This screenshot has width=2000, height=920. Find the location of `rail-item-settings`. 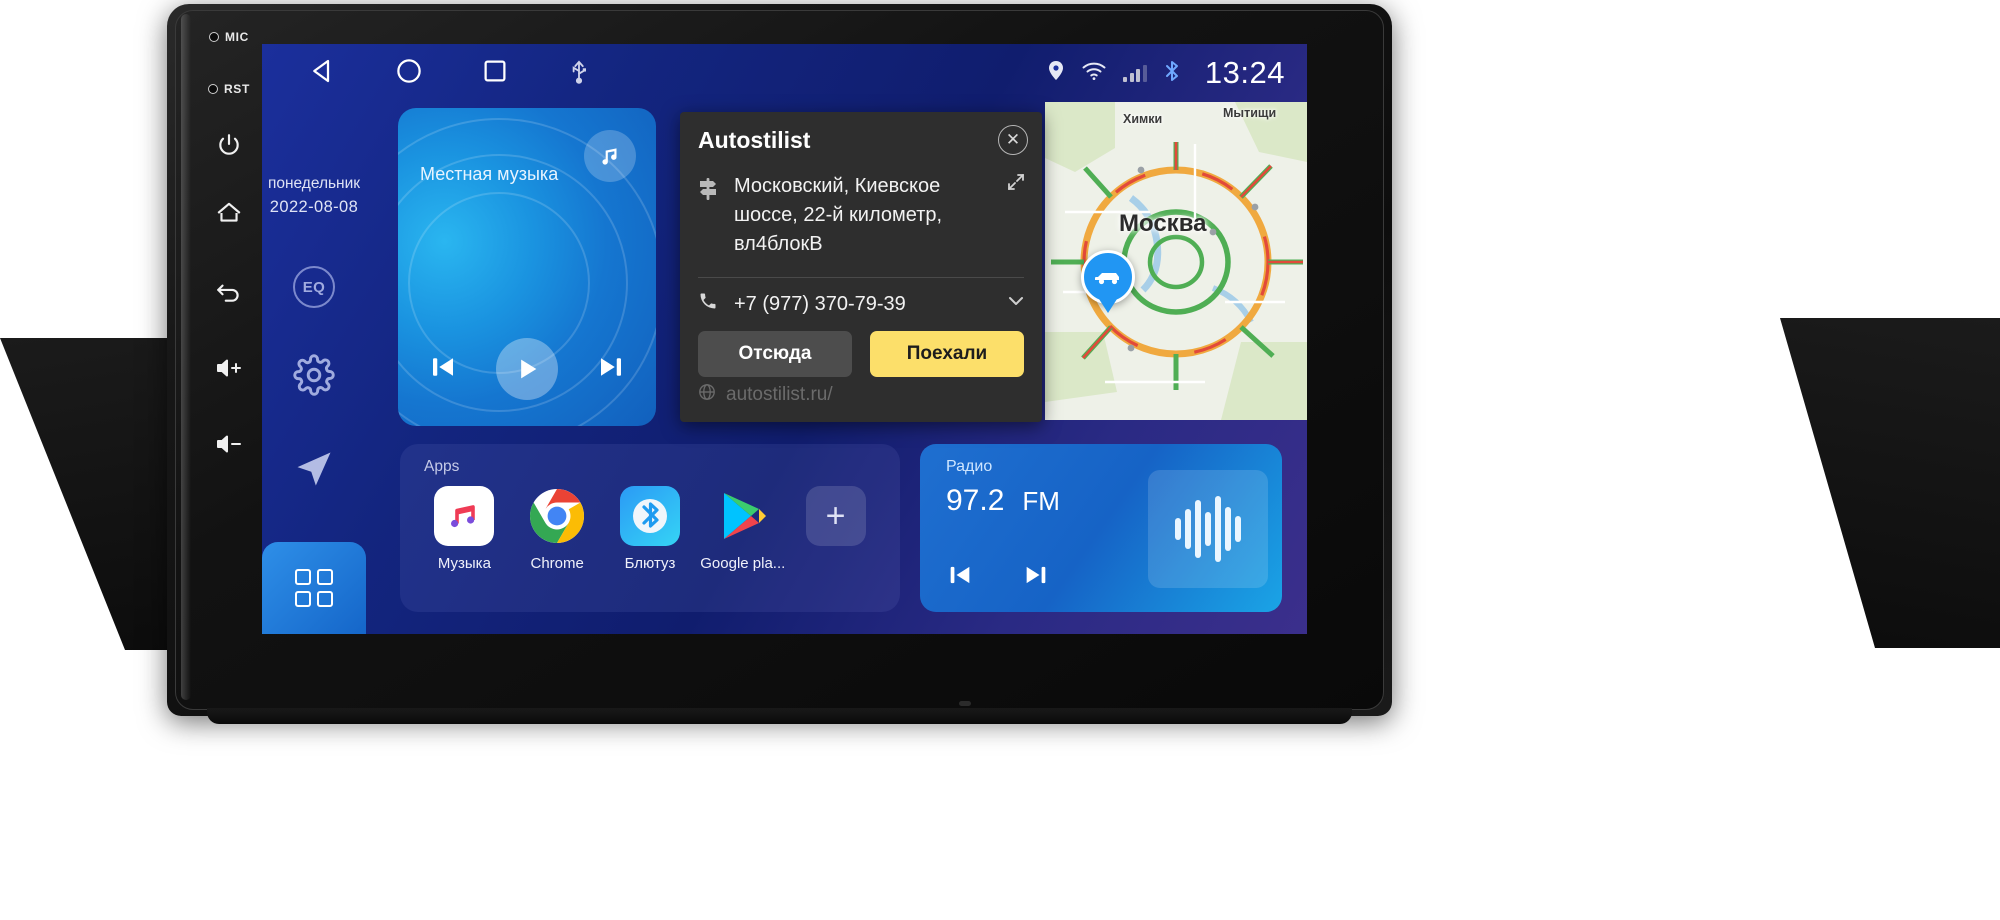

rail-item-settings is located at coordinates (314, 377).